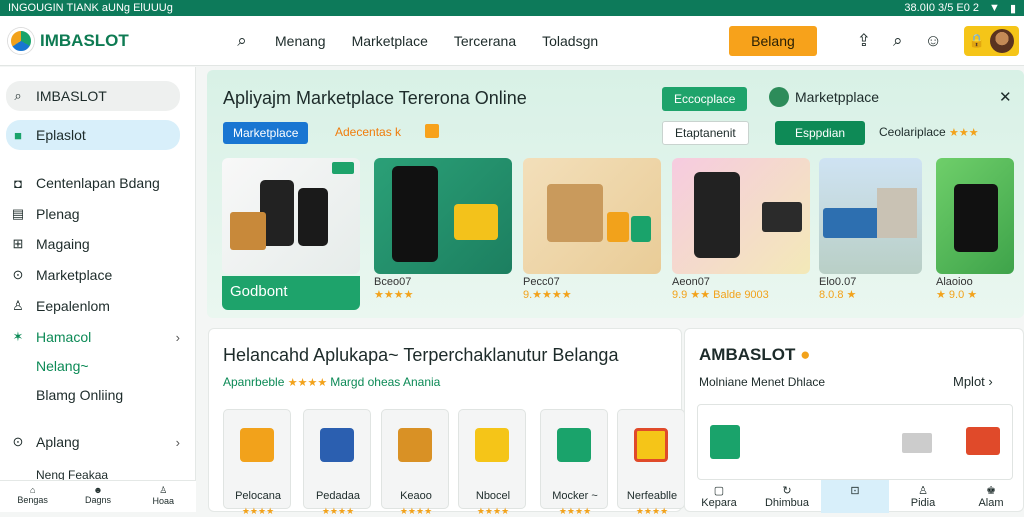  I want to click on share-icon: ⇪, so click(864, 41).